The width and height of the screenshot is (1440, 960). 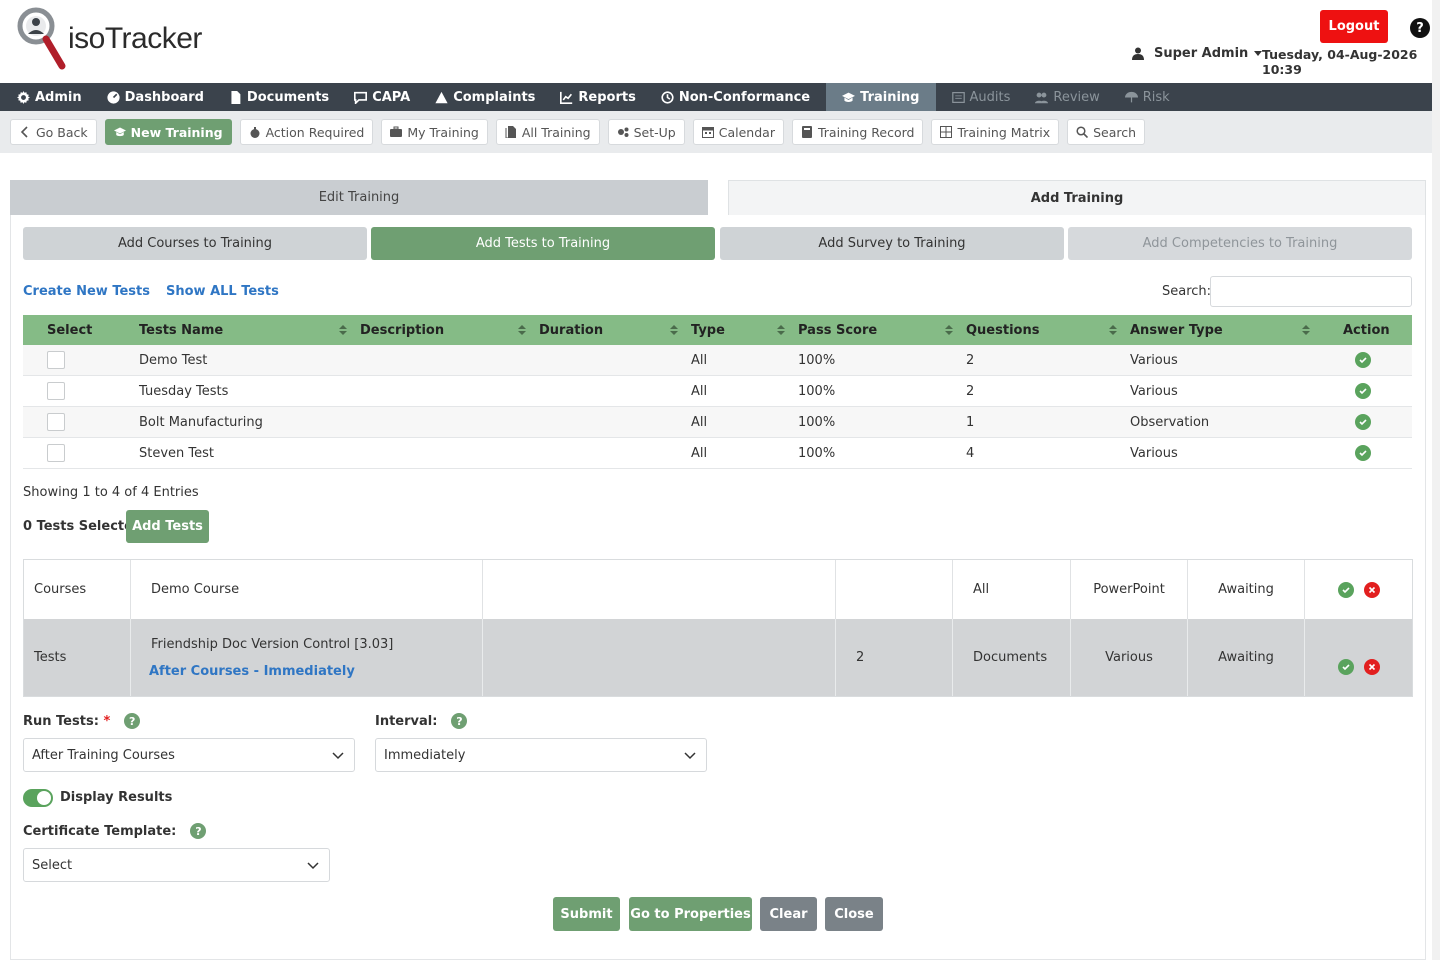 I want to click on test-links: Create New Tests Show ALL Tests, so click(x=151, y=291).